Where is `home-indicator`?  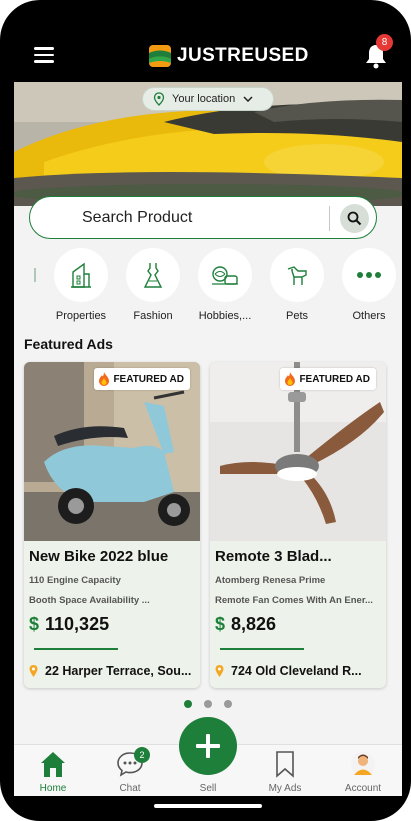 home-indicator is located at coordinates (208, 806).